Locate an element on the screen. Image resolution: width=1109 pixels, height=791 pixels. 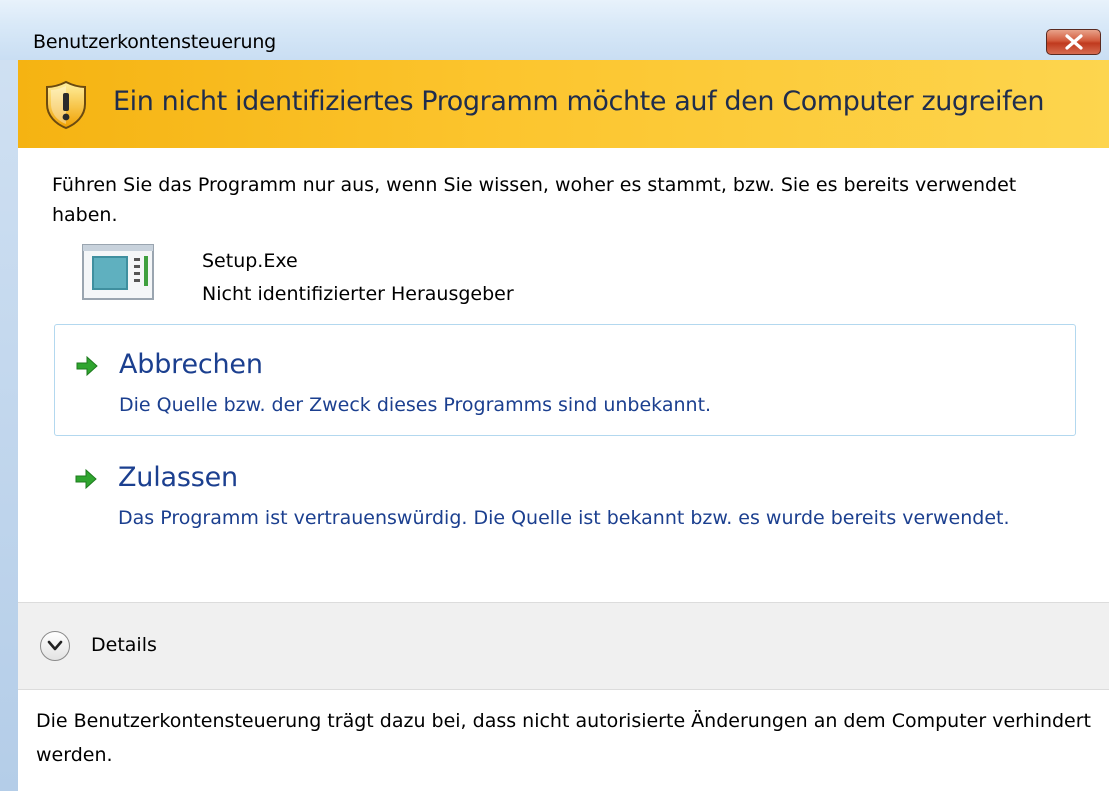
window-frame-left is located at coordinates (9, 425).